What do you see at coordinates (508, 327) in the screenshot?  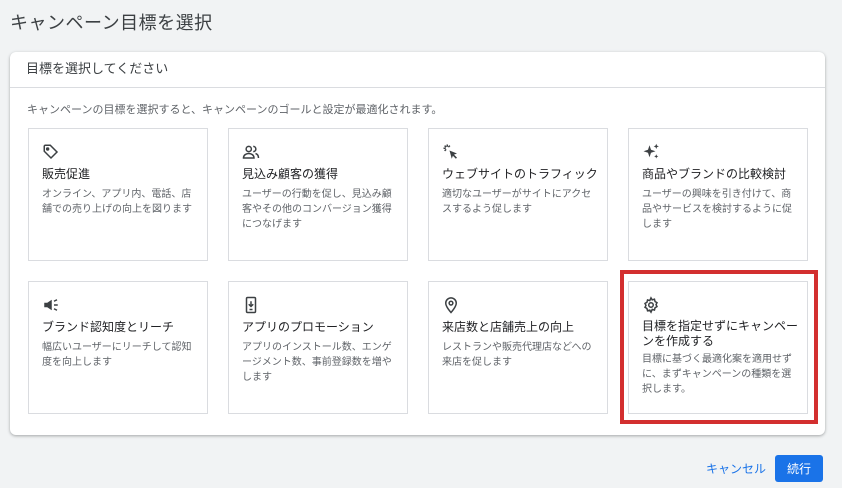 I see `goal-card-title: 来店数と店舗売上の向上` at bounding box center [508, 327].